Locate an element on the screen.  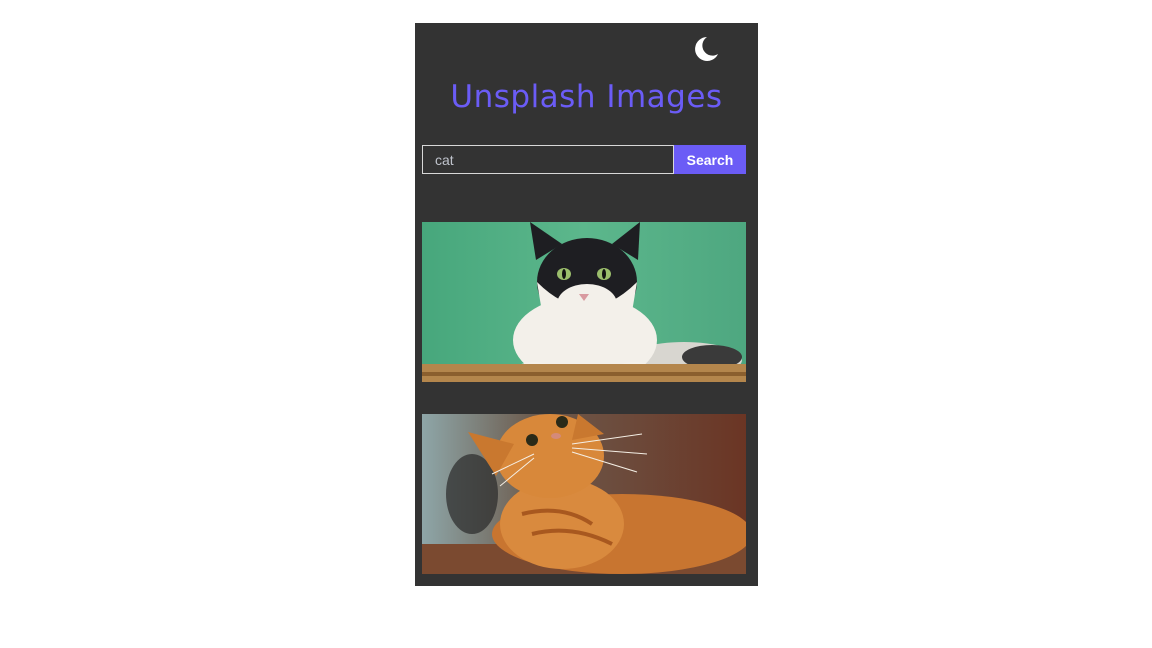
search-input is located at coordinates (548, 159).